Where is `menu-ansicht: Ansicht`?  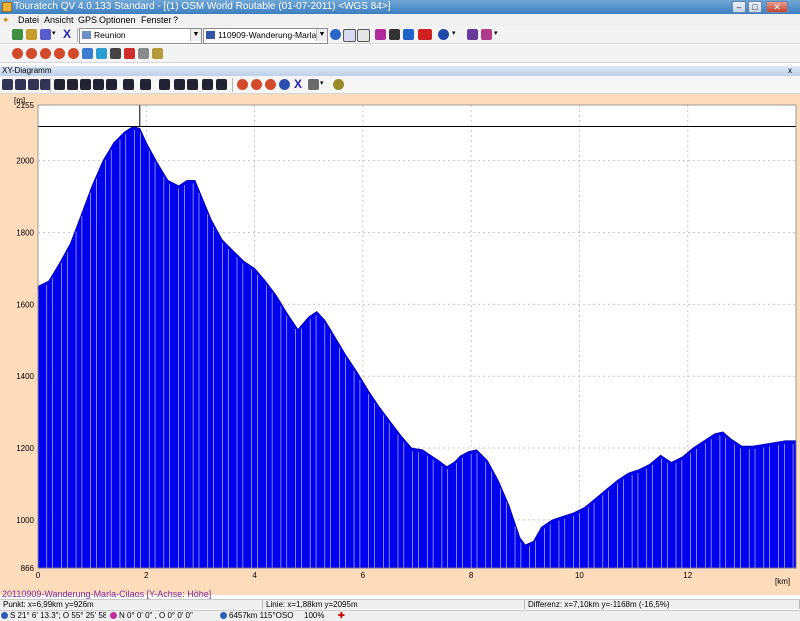 menu-ansicht: Ansicht is located at coordinates (59, 20).